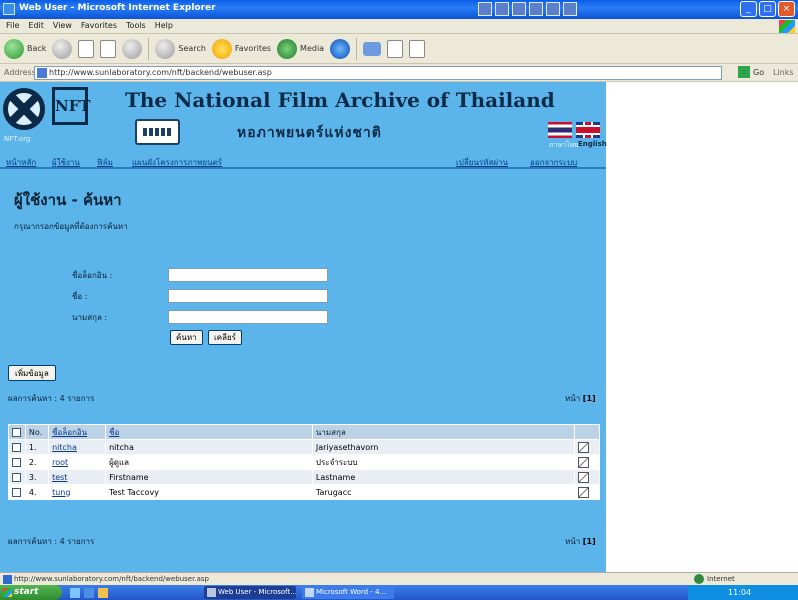 The width and height of the screenshot is (798, 600). I want to click on row-no: 2., so click(37, 462).